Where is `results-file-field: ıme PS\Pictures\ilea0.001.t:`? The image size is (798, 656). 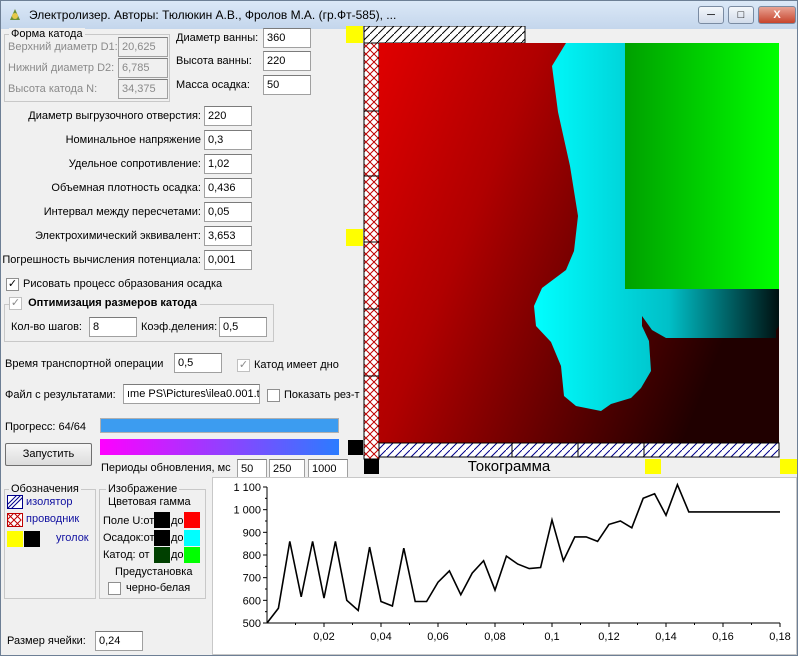 results-file-field: ıme PS\Pictures\ilea0.001.t: is located at coordinates (191, 394).